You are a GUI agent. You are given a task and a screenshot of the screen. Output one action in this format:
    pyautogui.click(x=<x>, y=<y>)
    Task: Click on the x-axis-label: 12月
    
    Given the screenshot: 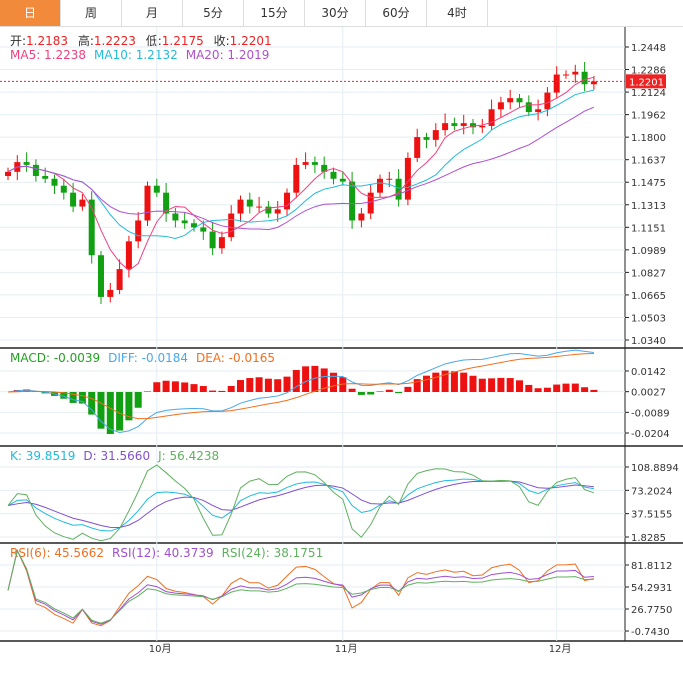 What is the action you would take?
    pyautogui.click(x=560, y=649)
    